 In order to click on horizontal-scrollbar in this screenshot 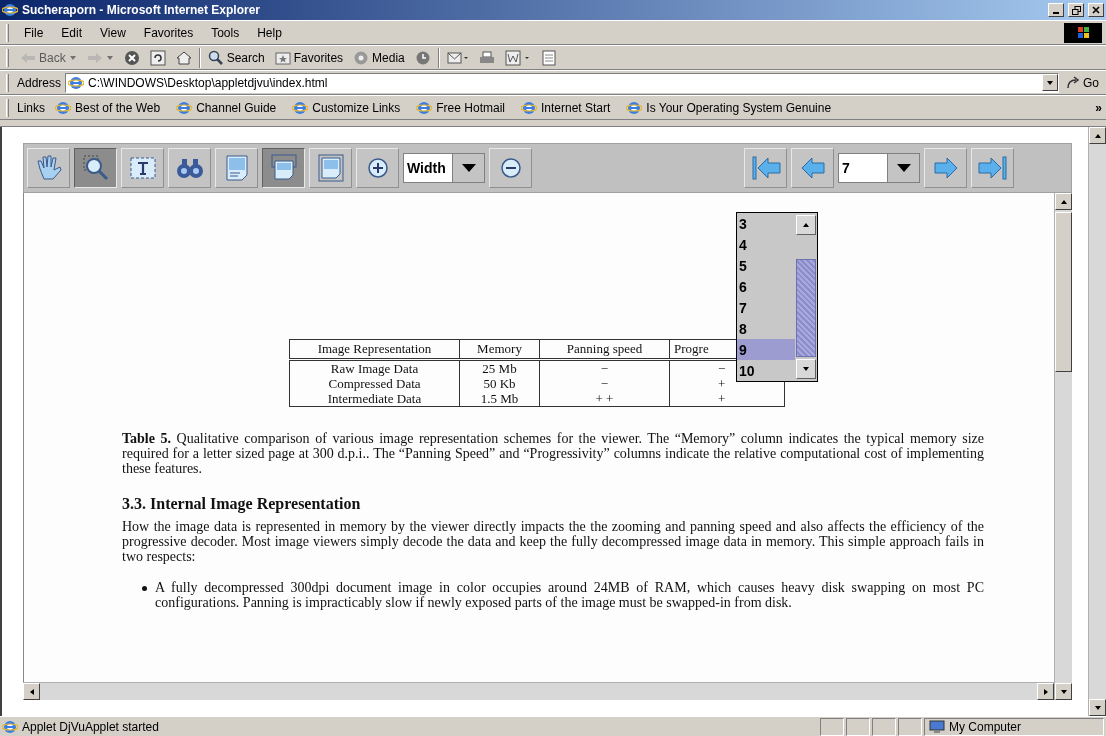, I will do `click(538, 691)`.